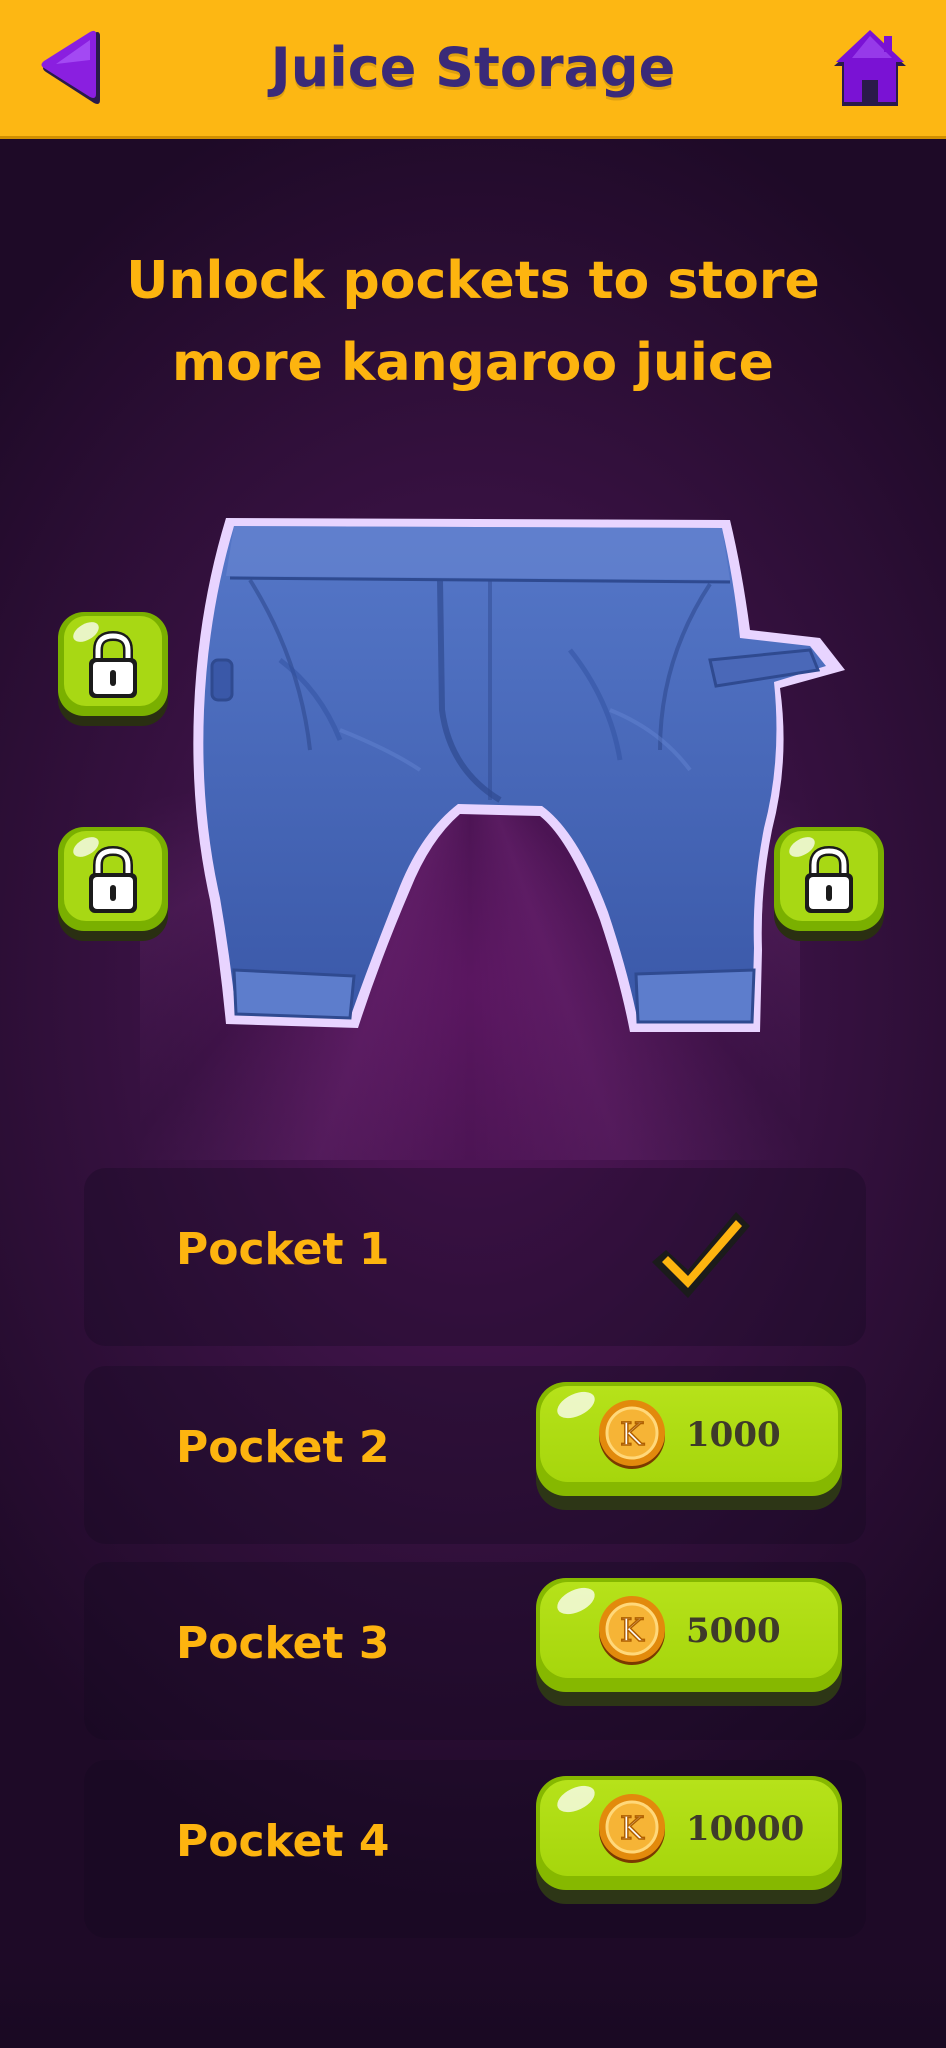 The image size is (946, 2048). I want to click on pocket-row: Pocket 1, so click(475, 1257).